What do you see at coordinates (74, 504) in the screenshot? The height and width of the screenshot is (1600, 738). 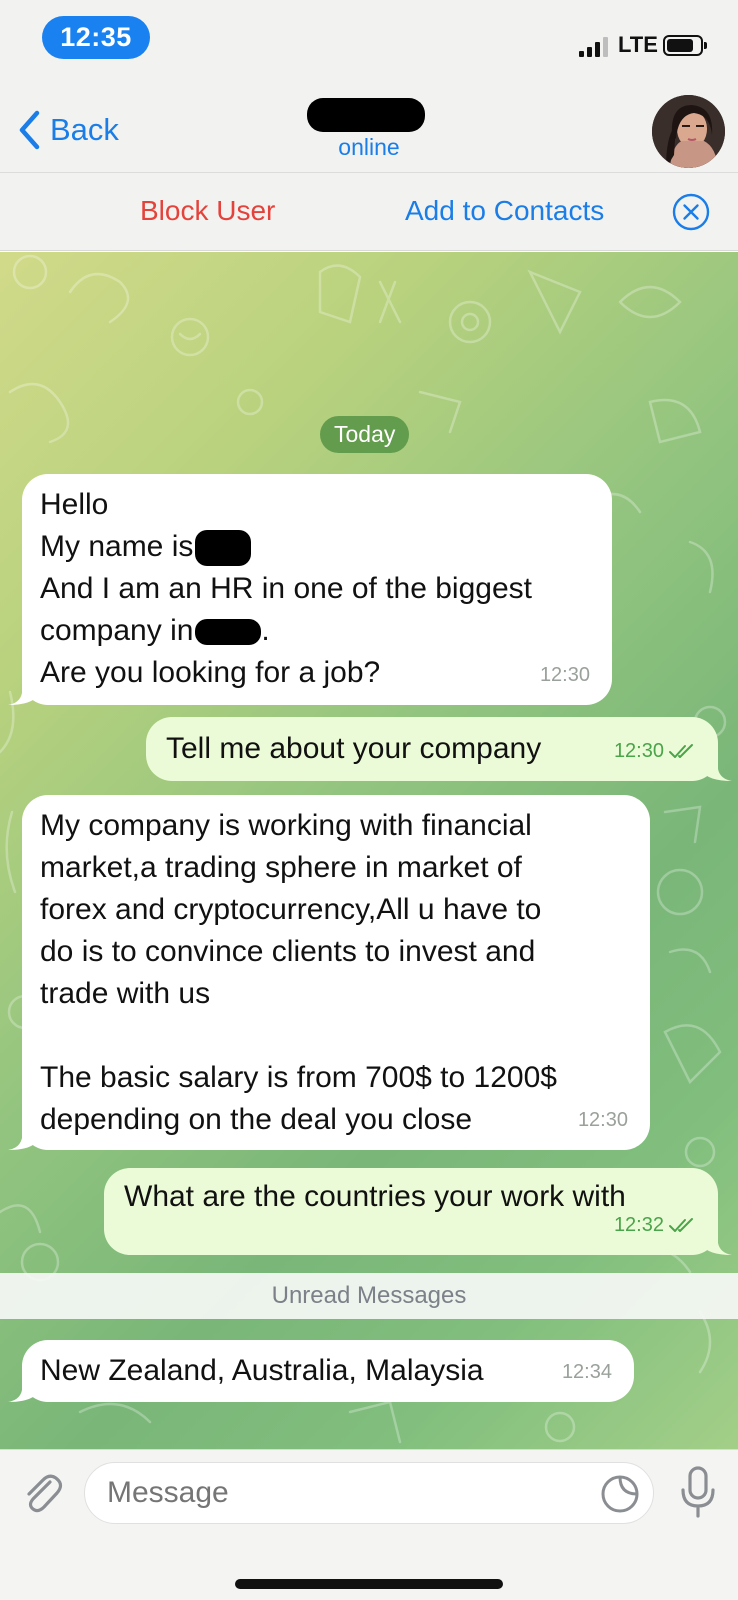 I see `message-line: Hello` at bounding box center [74, 504].